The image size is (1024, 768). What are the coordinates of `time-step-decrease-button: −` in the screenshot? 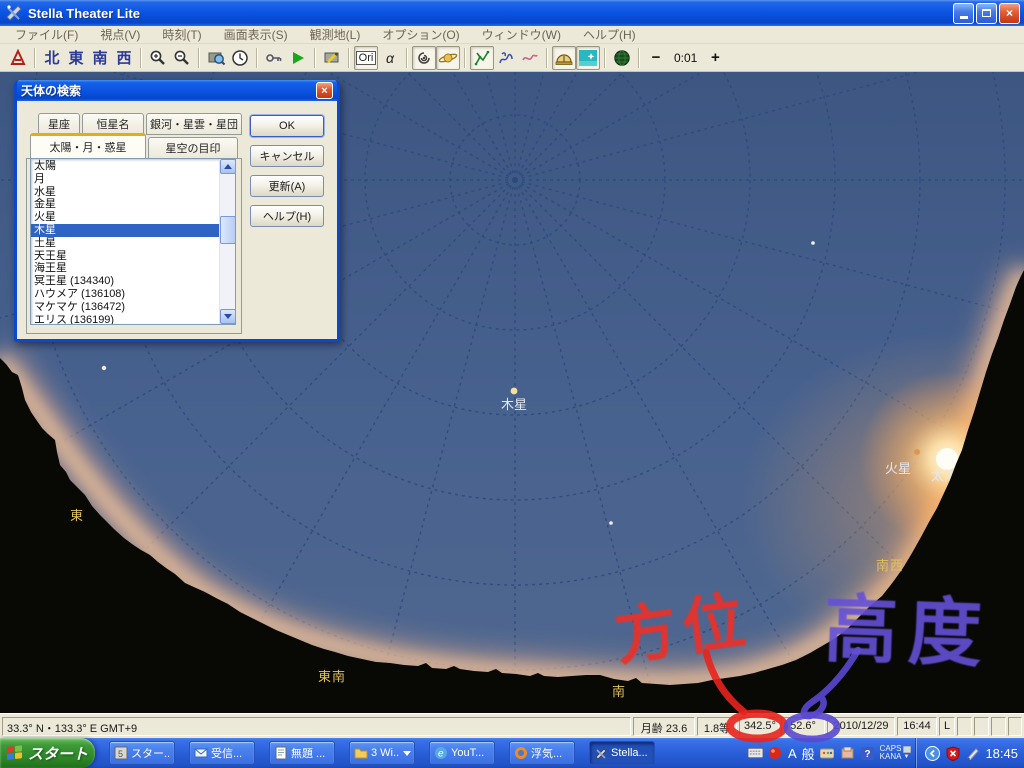 It's located at (656, 58).